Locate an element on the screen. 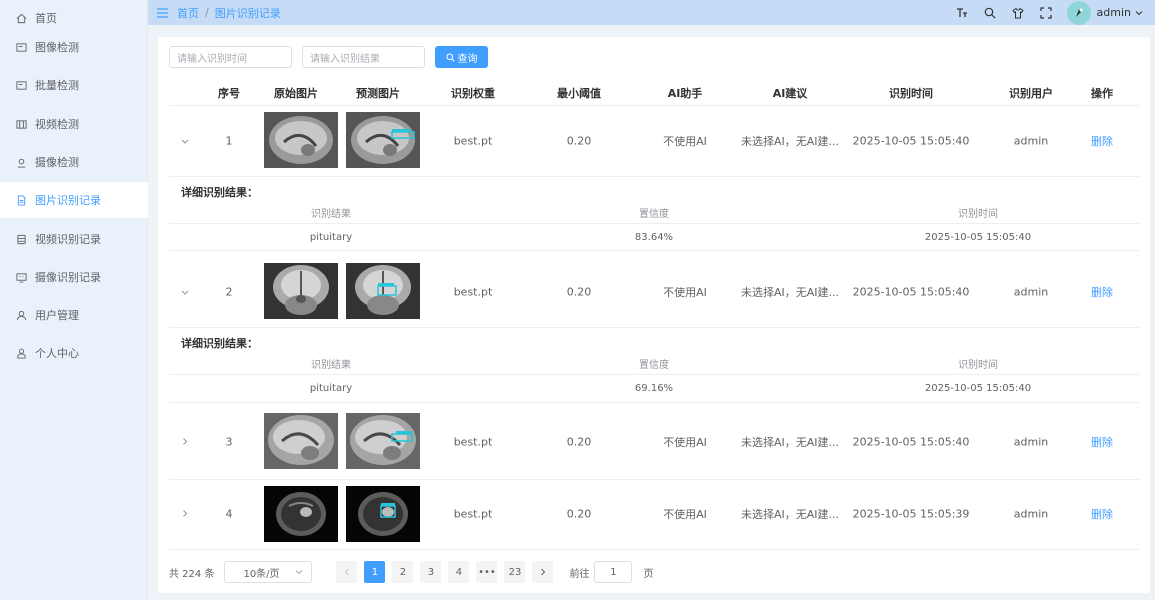 The height and width of the screenshot is (600, 1155). page-button-4: 4 is located at coordinates (459, 572).